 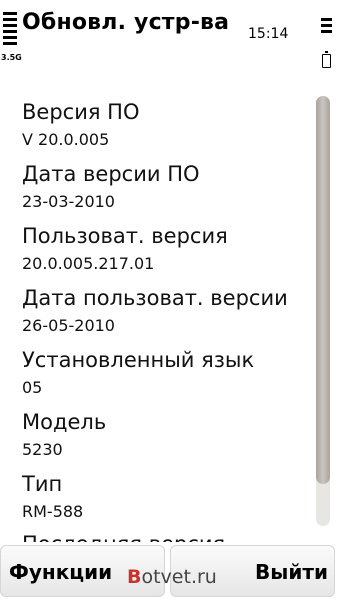 I want to click on item-label: Дата версии ПО, so click(x=111, y=174).